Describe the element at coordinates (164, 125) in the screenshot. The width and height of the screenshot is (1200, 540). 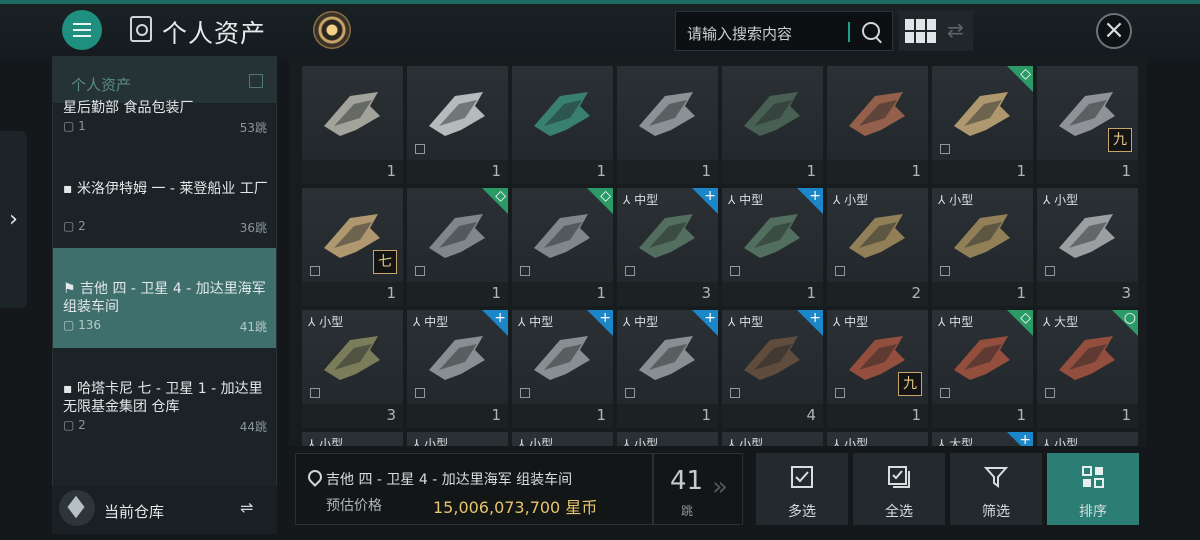
I see `location-item: 星后勤部 食品包装厂 ▢ 1 53跳` at that location.